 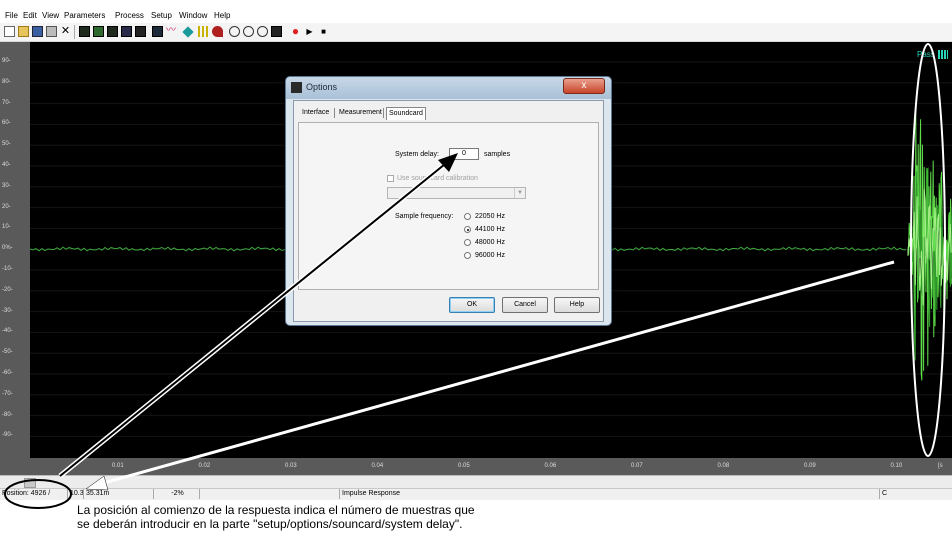 I want to click on white-arrowhead, so click(x=97, y=483).